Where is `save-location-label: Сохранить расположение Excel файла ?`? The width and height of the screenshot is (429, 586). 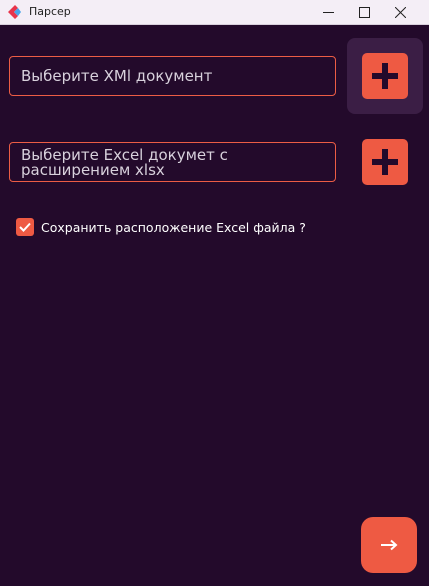
save-location-label: Сохранить расположение Excel файла ? is located at coordinates (173, 227).